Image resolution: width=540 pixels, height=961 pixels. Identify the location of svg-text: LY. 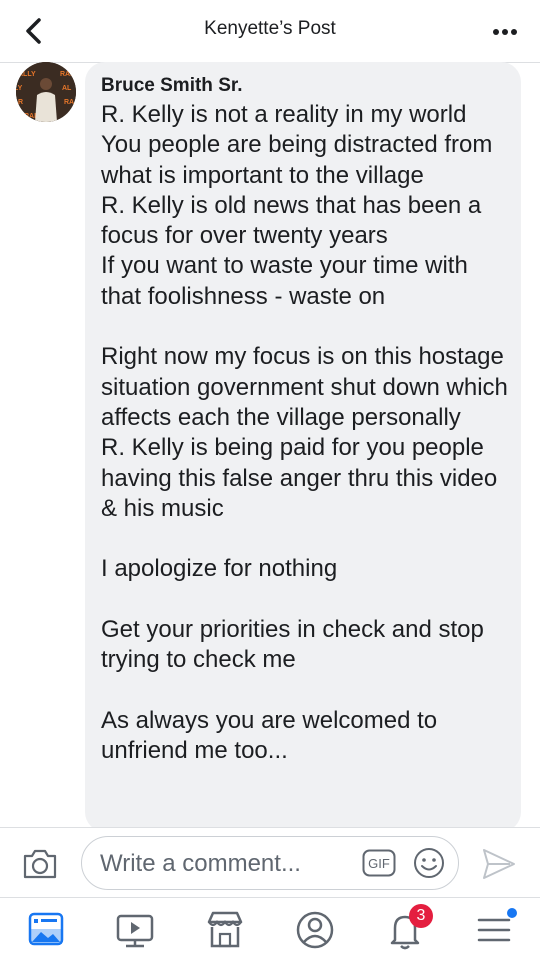
(19, 88).